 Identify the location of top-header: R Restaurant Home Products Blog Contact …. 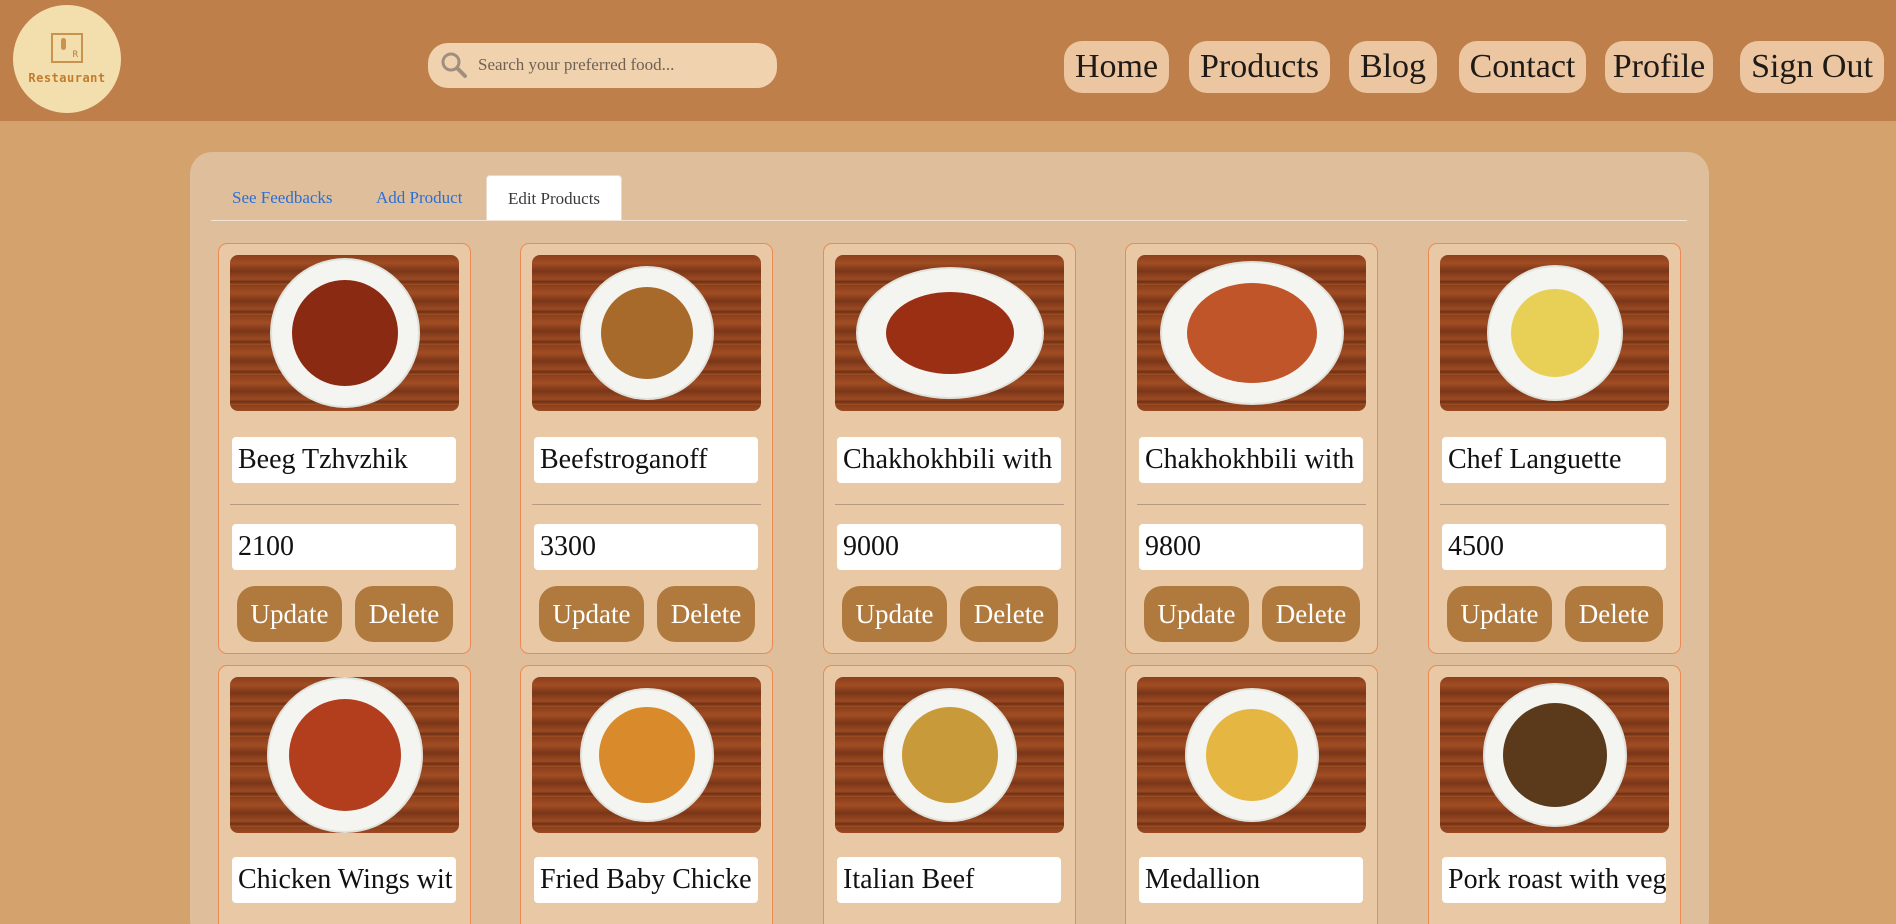
(948, 60).